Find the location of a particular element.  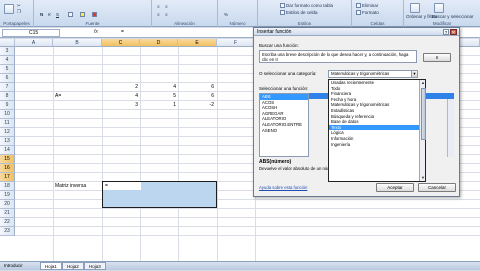

help-icon: ? is located at coordinates (446, 32).